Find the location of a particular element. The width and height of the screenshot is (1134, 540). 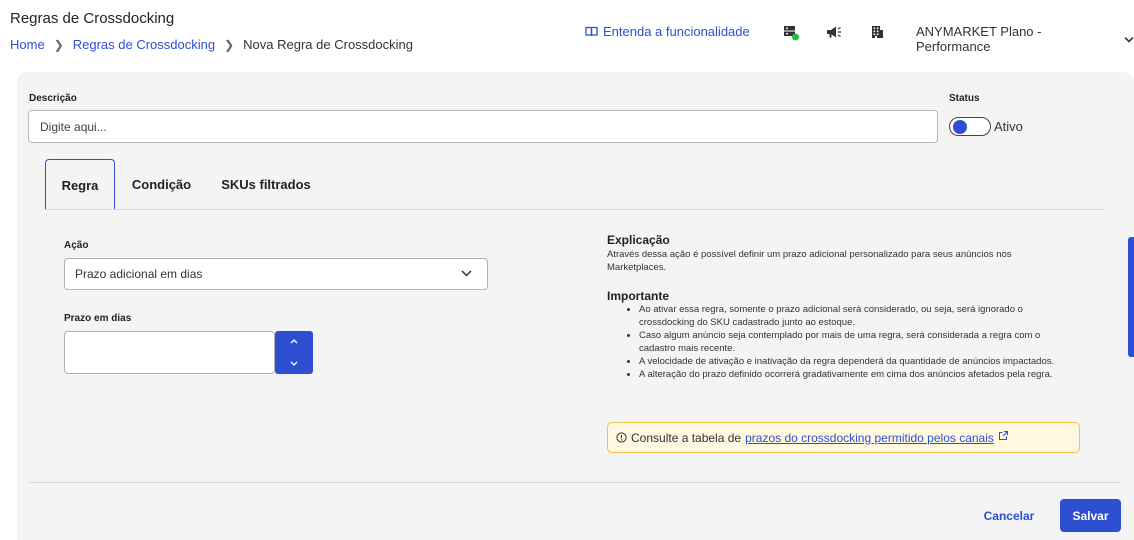

description-label: Descrição is located at coordinates (53, 98).